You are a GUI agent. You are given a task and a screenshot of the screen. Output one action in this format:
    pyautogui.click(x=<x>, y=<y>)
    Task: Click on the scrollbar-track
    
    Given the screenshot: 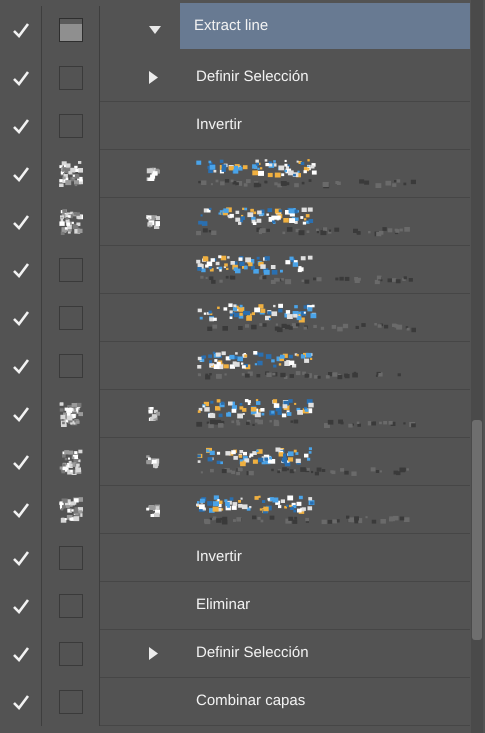 What is the action you would take?
    pyautogui.click(x=477, y=366)
    